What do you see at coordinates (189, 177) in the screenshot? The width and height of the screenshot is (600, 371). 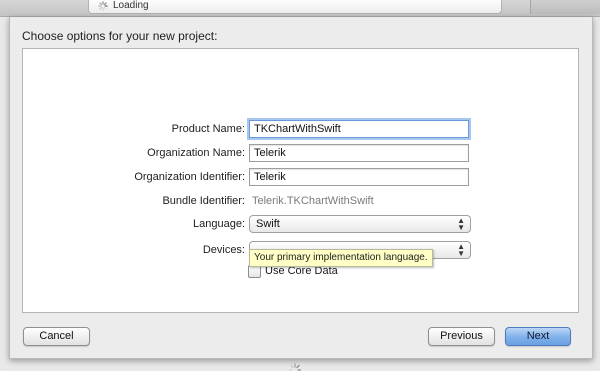 I see `organization-identifier-label: Organization Identifier:` at bounding box center [189, 177].